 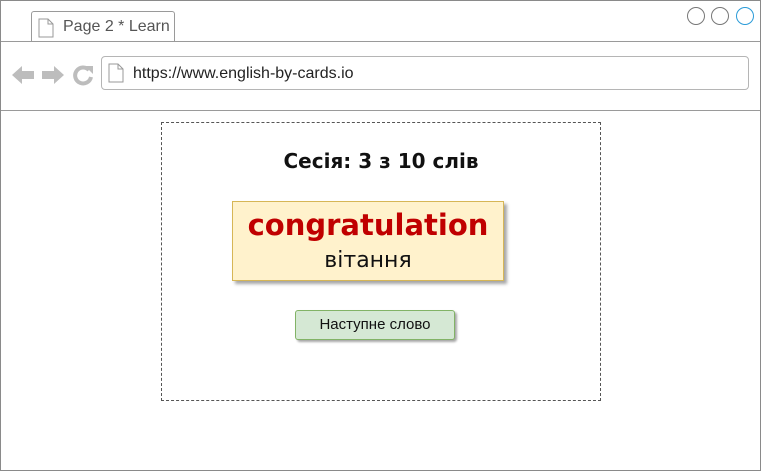 I want to click on maximize-icon, so click(x=720, y=16).